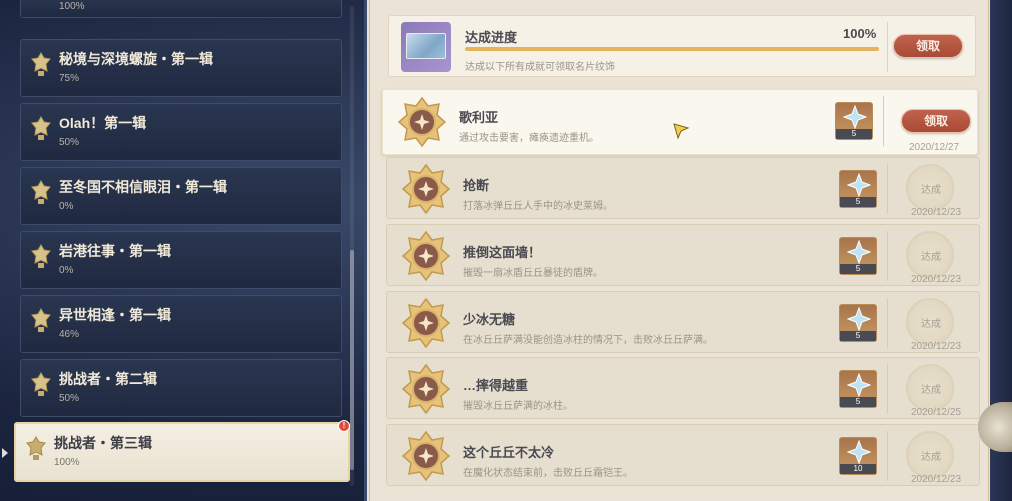  Describe the element at coordinates (936, 412) in the screenshot. I see `achievement-date: 2020/12/25` at that location.